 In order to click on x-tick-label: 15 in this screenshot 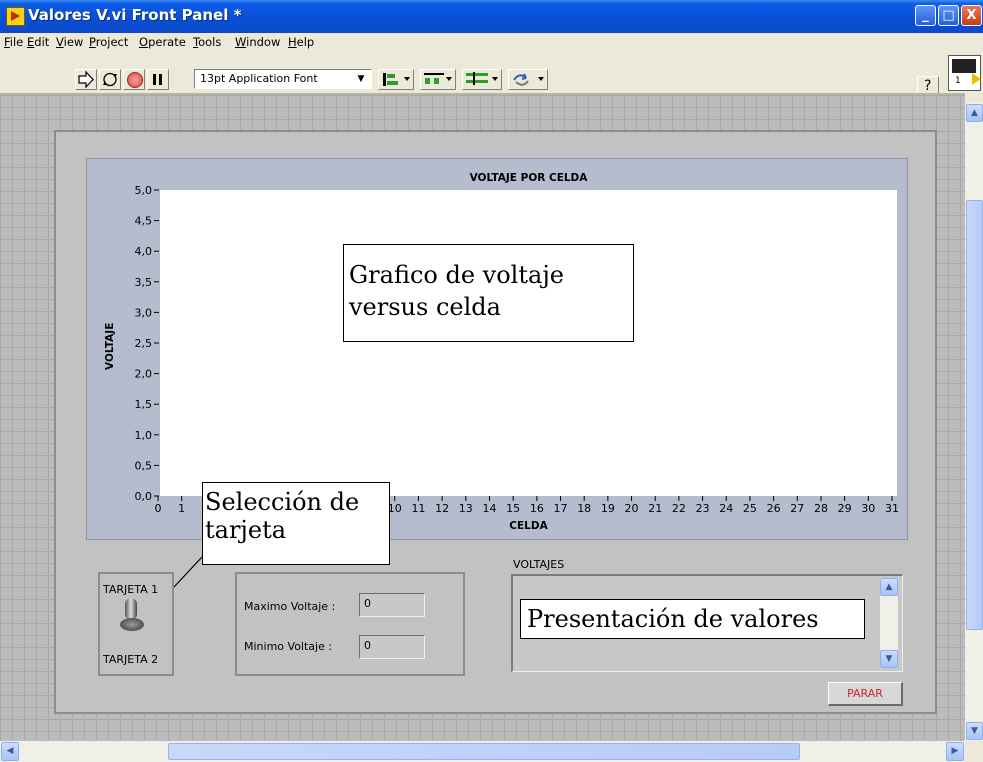, I will do `click(513, 508)`.